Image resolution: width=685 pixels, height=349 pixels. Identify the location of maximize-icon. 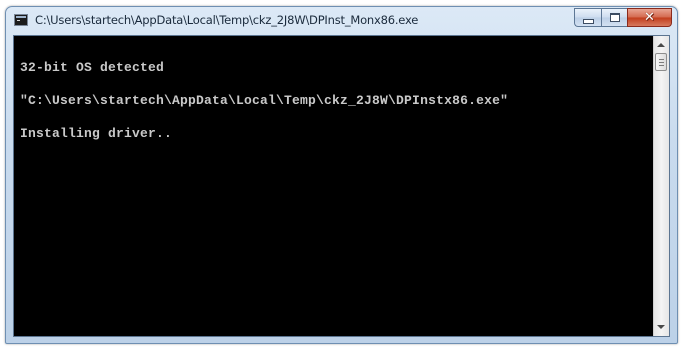
(614, 17).